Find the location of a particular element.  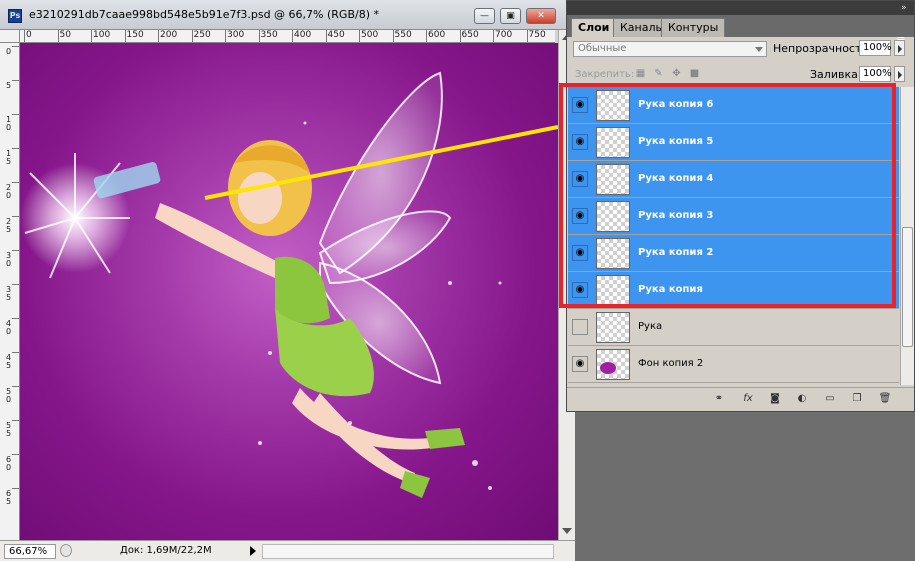

ruler-origin is located at coordinates (10, 36).